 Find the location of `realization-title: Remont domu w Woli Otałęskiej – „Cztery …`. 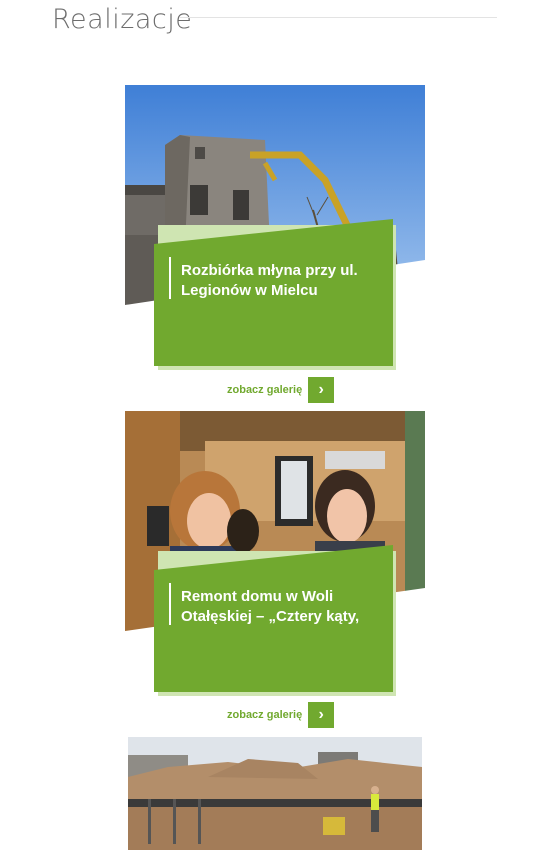

realization-title: Remont domu w Woli Otałęskiej – „Cztery … is located at coordinates (270, 606).